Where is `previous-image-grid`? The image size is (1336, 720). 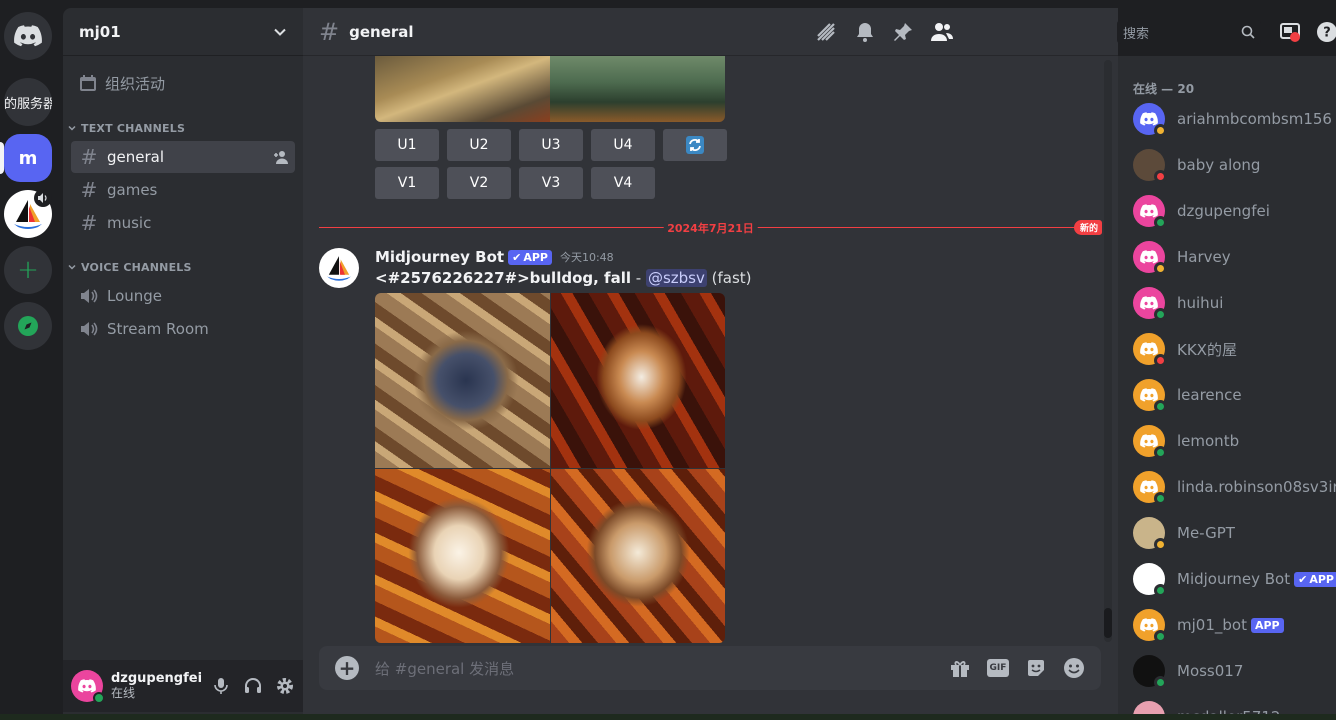 previous-image-grid is located at coordinates (550, 89).